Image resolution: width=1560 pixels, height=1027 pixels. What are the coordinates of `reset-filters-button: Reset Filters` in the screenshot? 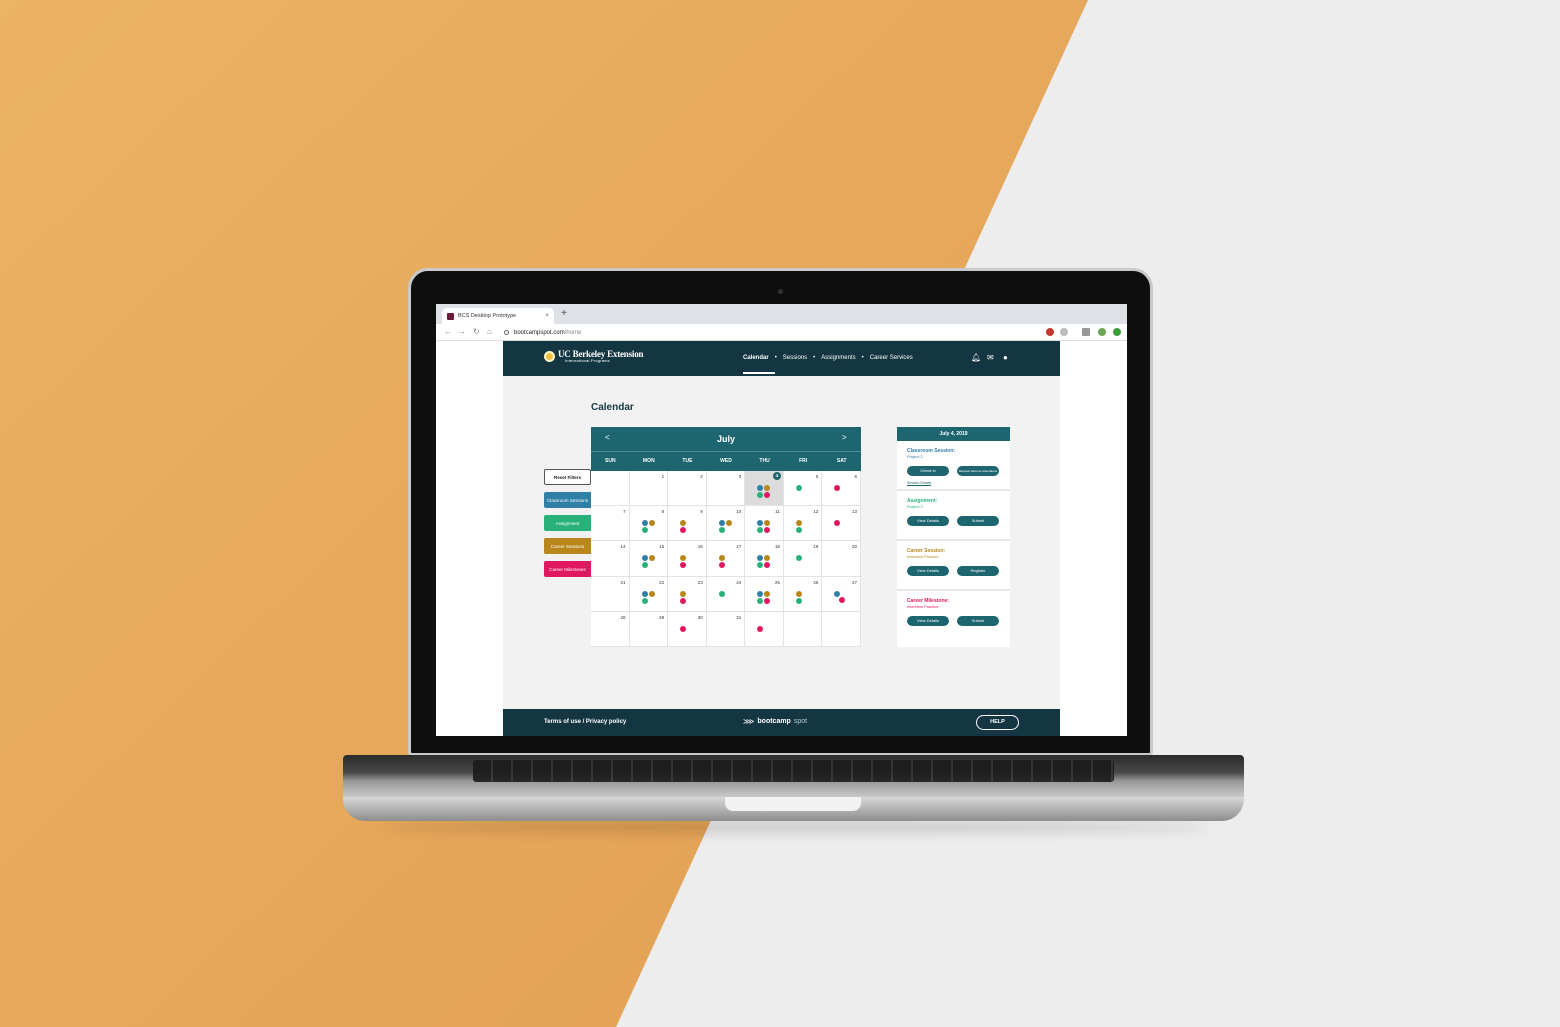 It's located at (567, 477).